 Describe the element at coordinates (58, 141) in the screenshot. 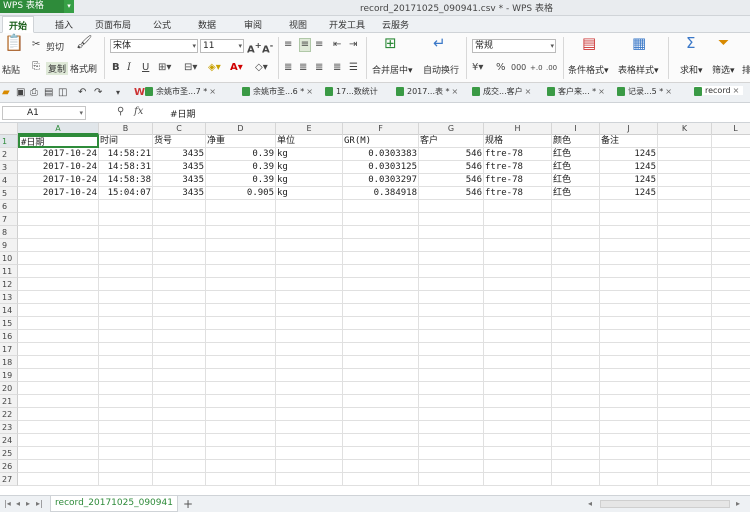

I see `active-cell: #日期` at that location.